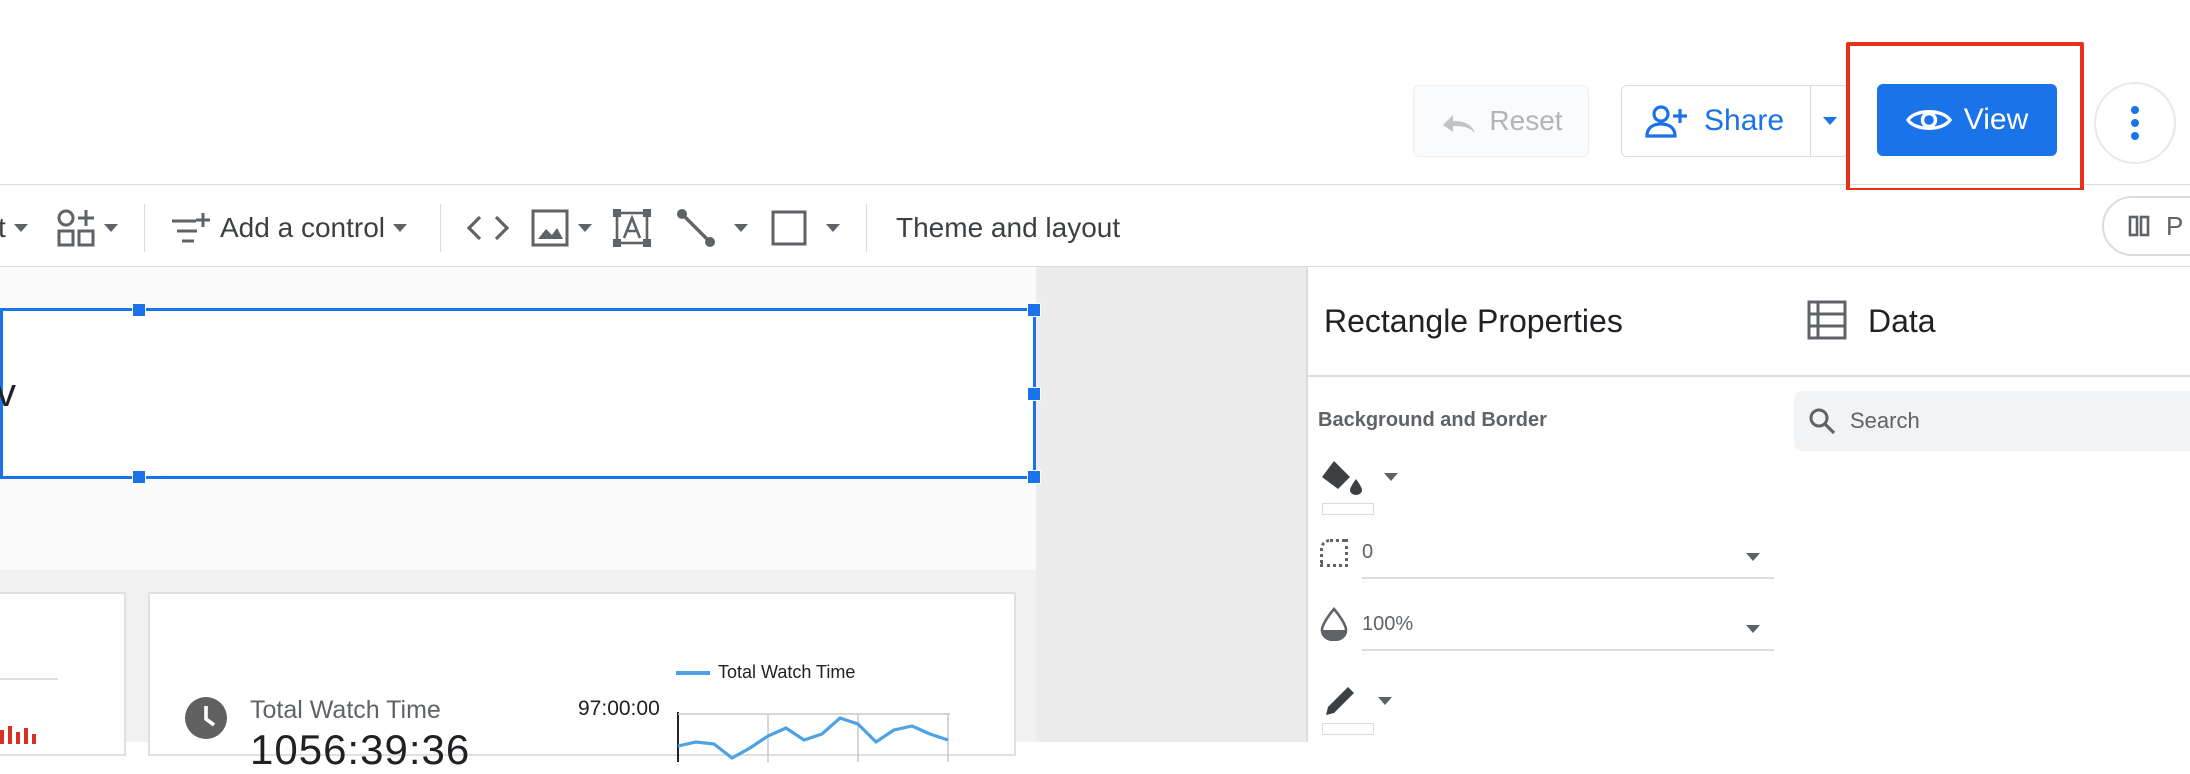 This screenshot has height=774, width=2190. Describe the element at coordinates (1666, 121) in the screenshot. I see `add-person-icon` at that location.